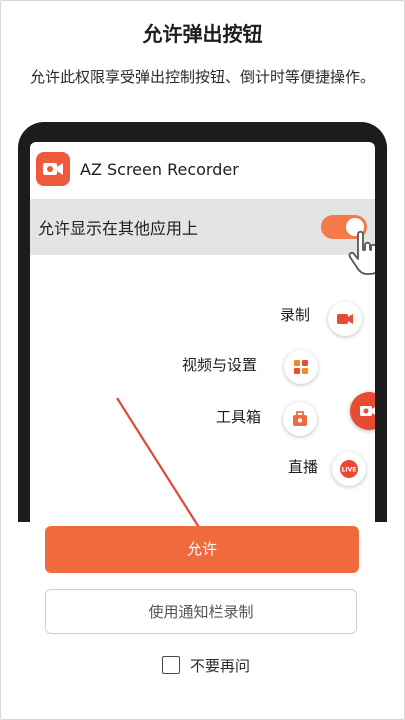 The image size is (405, 720). I want to click on dont-ask-again-checkbox, so click(171, 665).